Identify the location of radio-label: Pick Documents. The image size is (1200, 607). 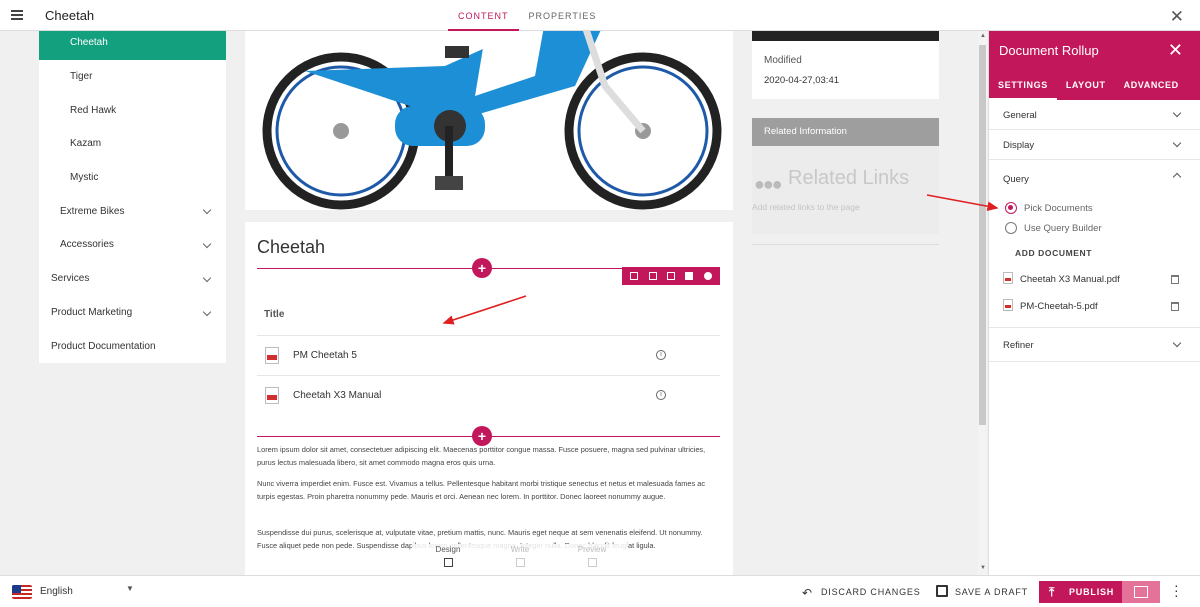
(1058, 208).